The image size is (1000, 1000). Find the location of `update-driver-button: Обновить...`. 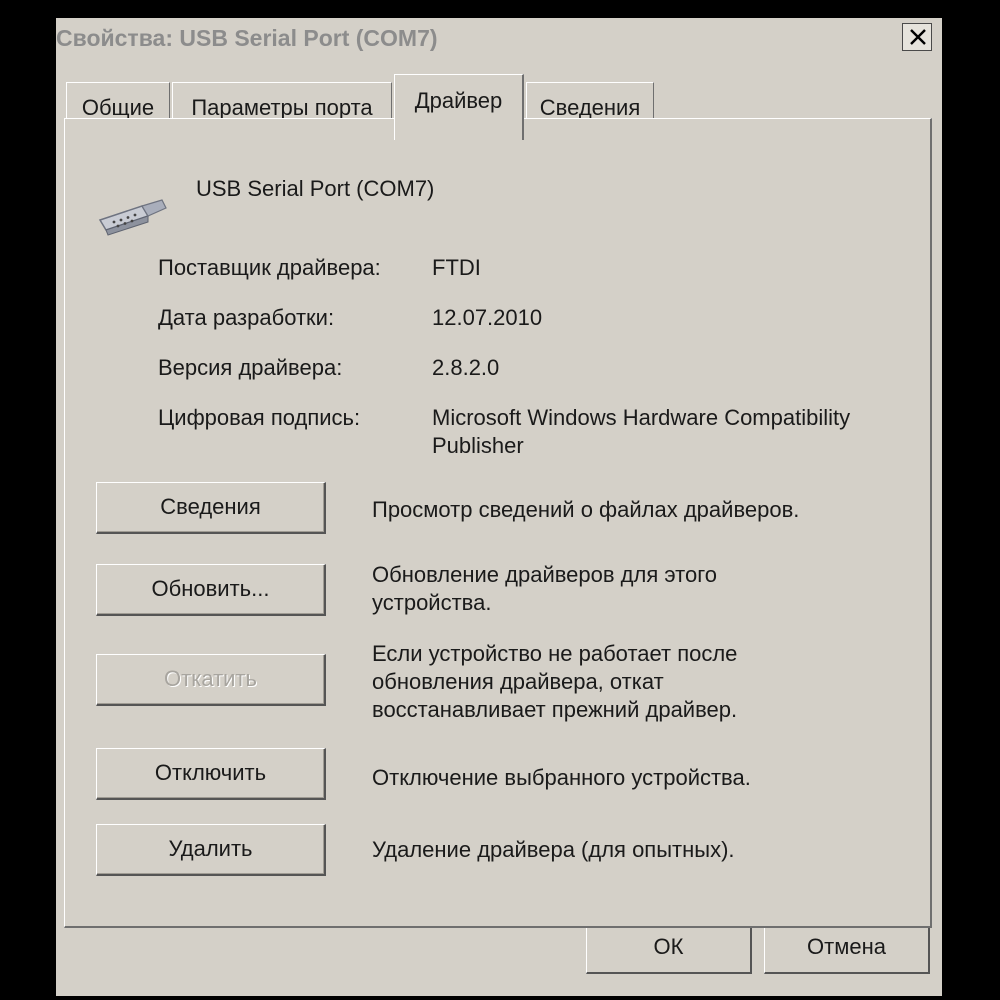

update-driver-button: Обновить... is located at coordinates (211, 590).